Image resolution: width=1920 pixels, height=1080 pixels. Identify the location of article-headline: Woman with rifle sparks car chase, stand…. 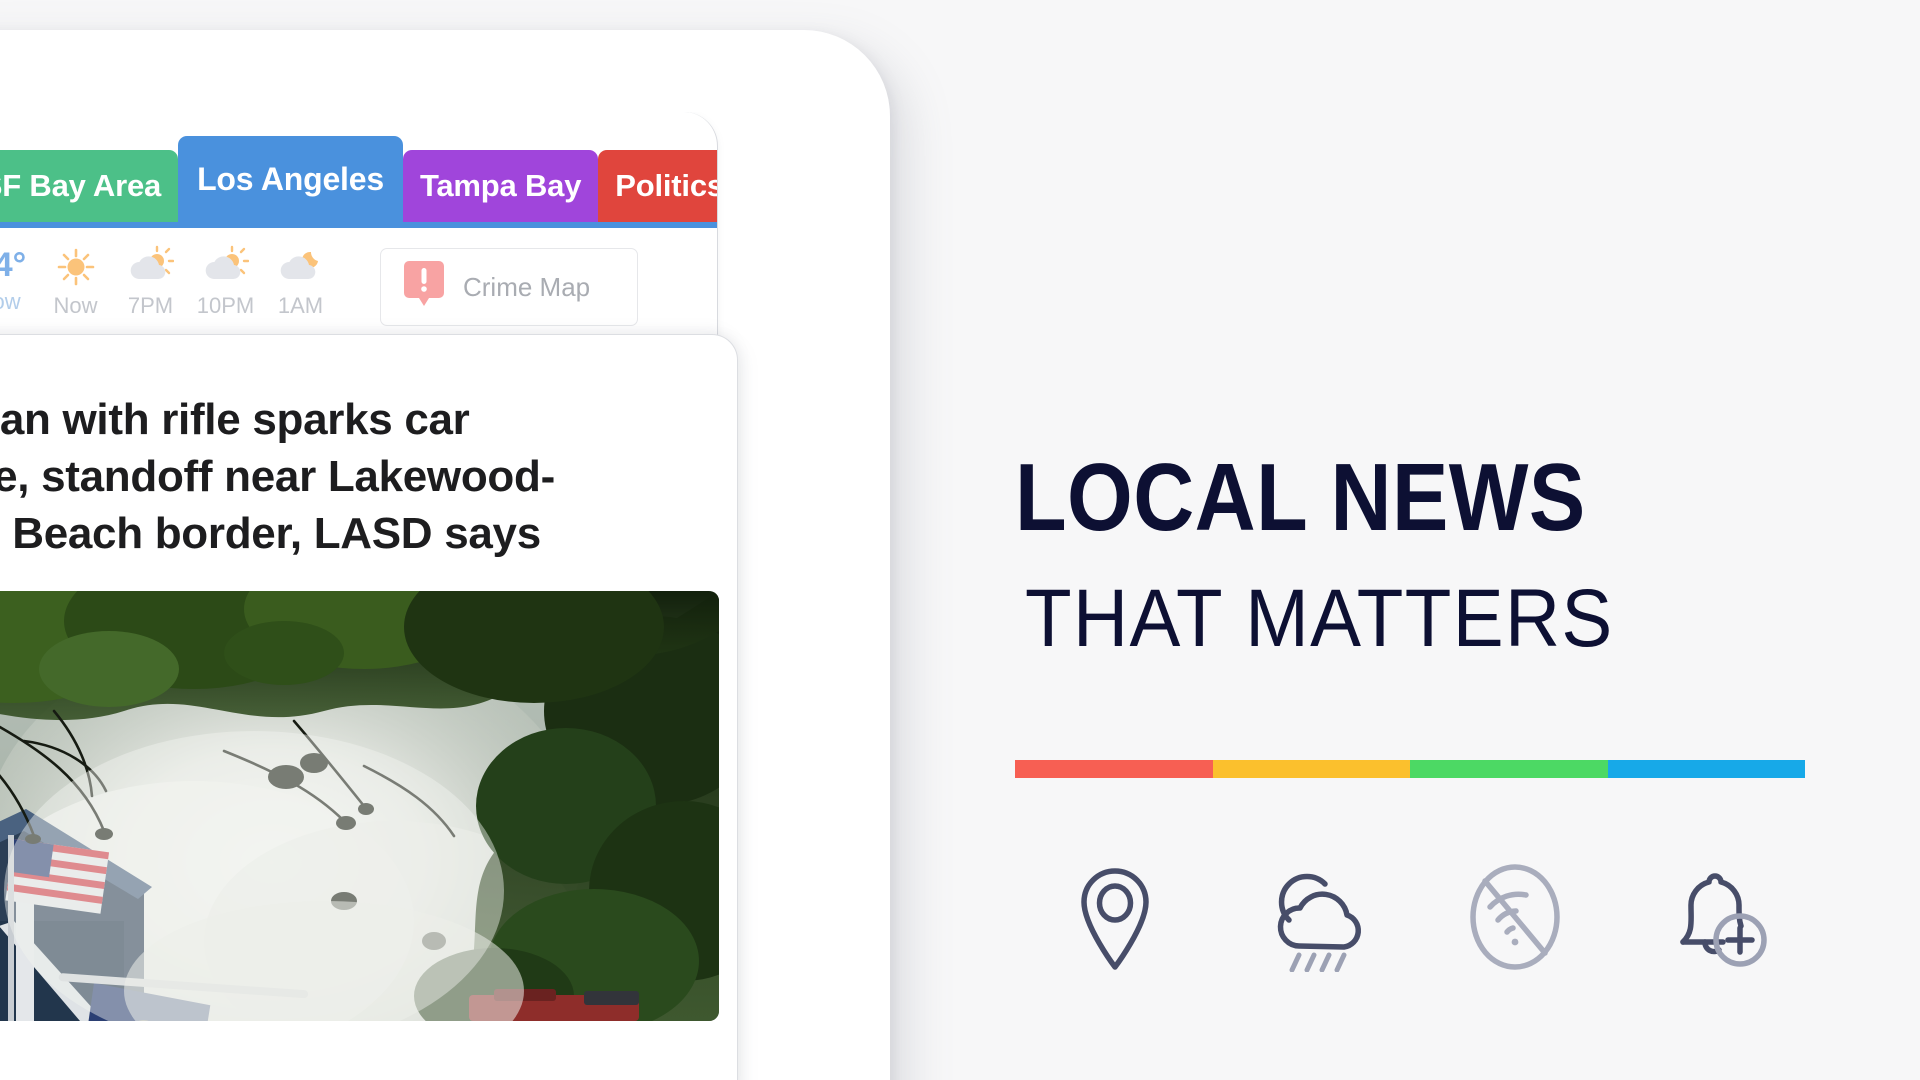
(277, 477).